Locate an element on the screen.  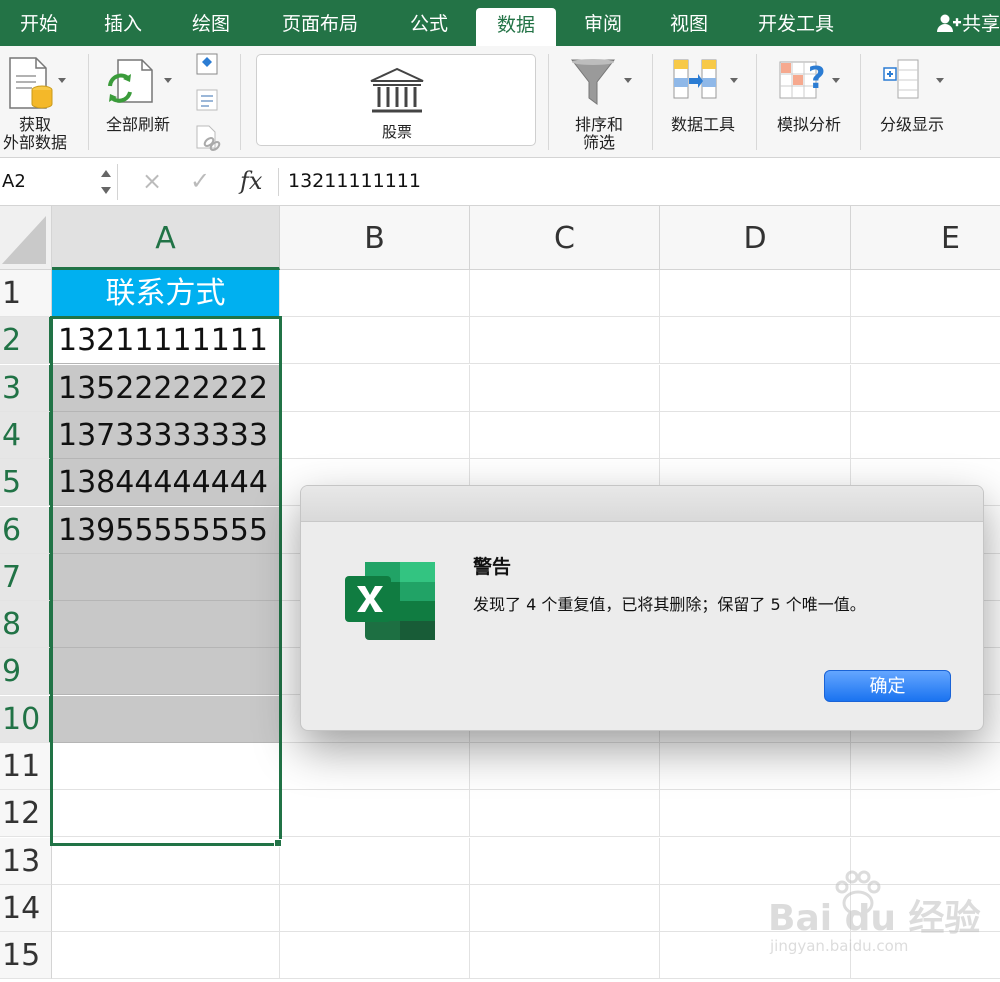
column-header-e: E is located at coordinates (925, 238).